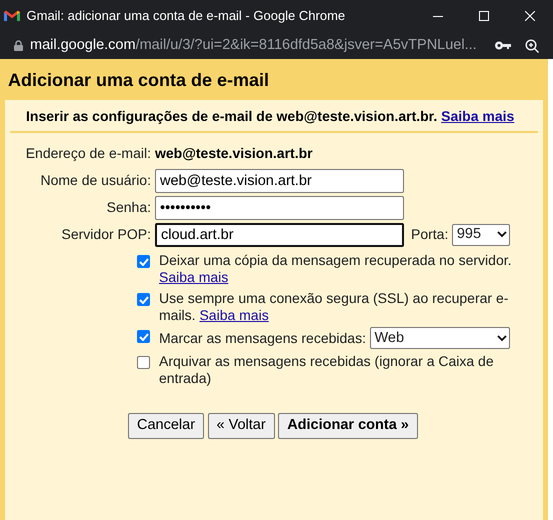 The width and height of the screenshot is (553, 520). What do you see at coordinates (348, 426) in the screenshot?
I see `dialog-button: Adicionar conta »` at bounding box center [348, 426].